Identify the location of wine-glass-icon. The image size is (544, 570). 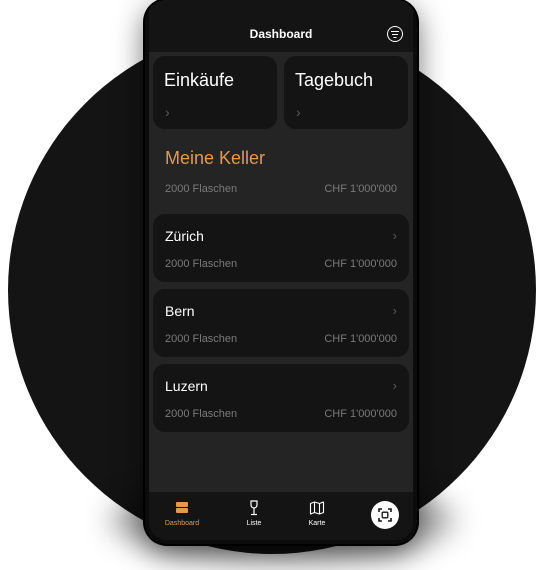
(254, 508).